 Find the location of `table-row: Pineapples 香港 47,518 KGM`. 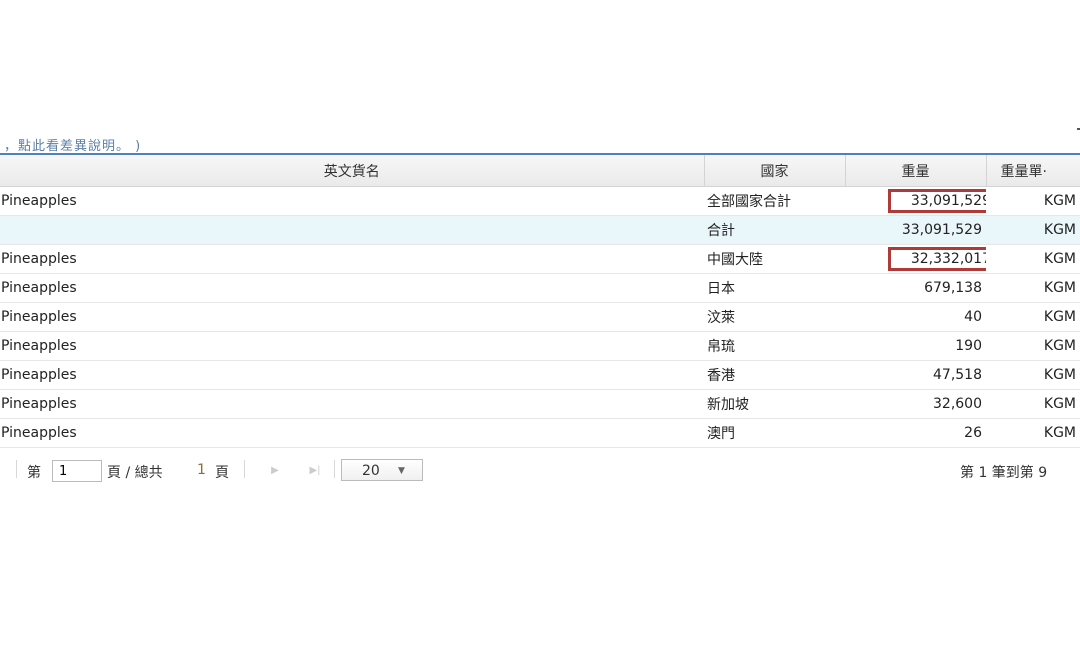

table-row: Pineapples 香港 47,518 KGM is located at coordinates (540, 375).